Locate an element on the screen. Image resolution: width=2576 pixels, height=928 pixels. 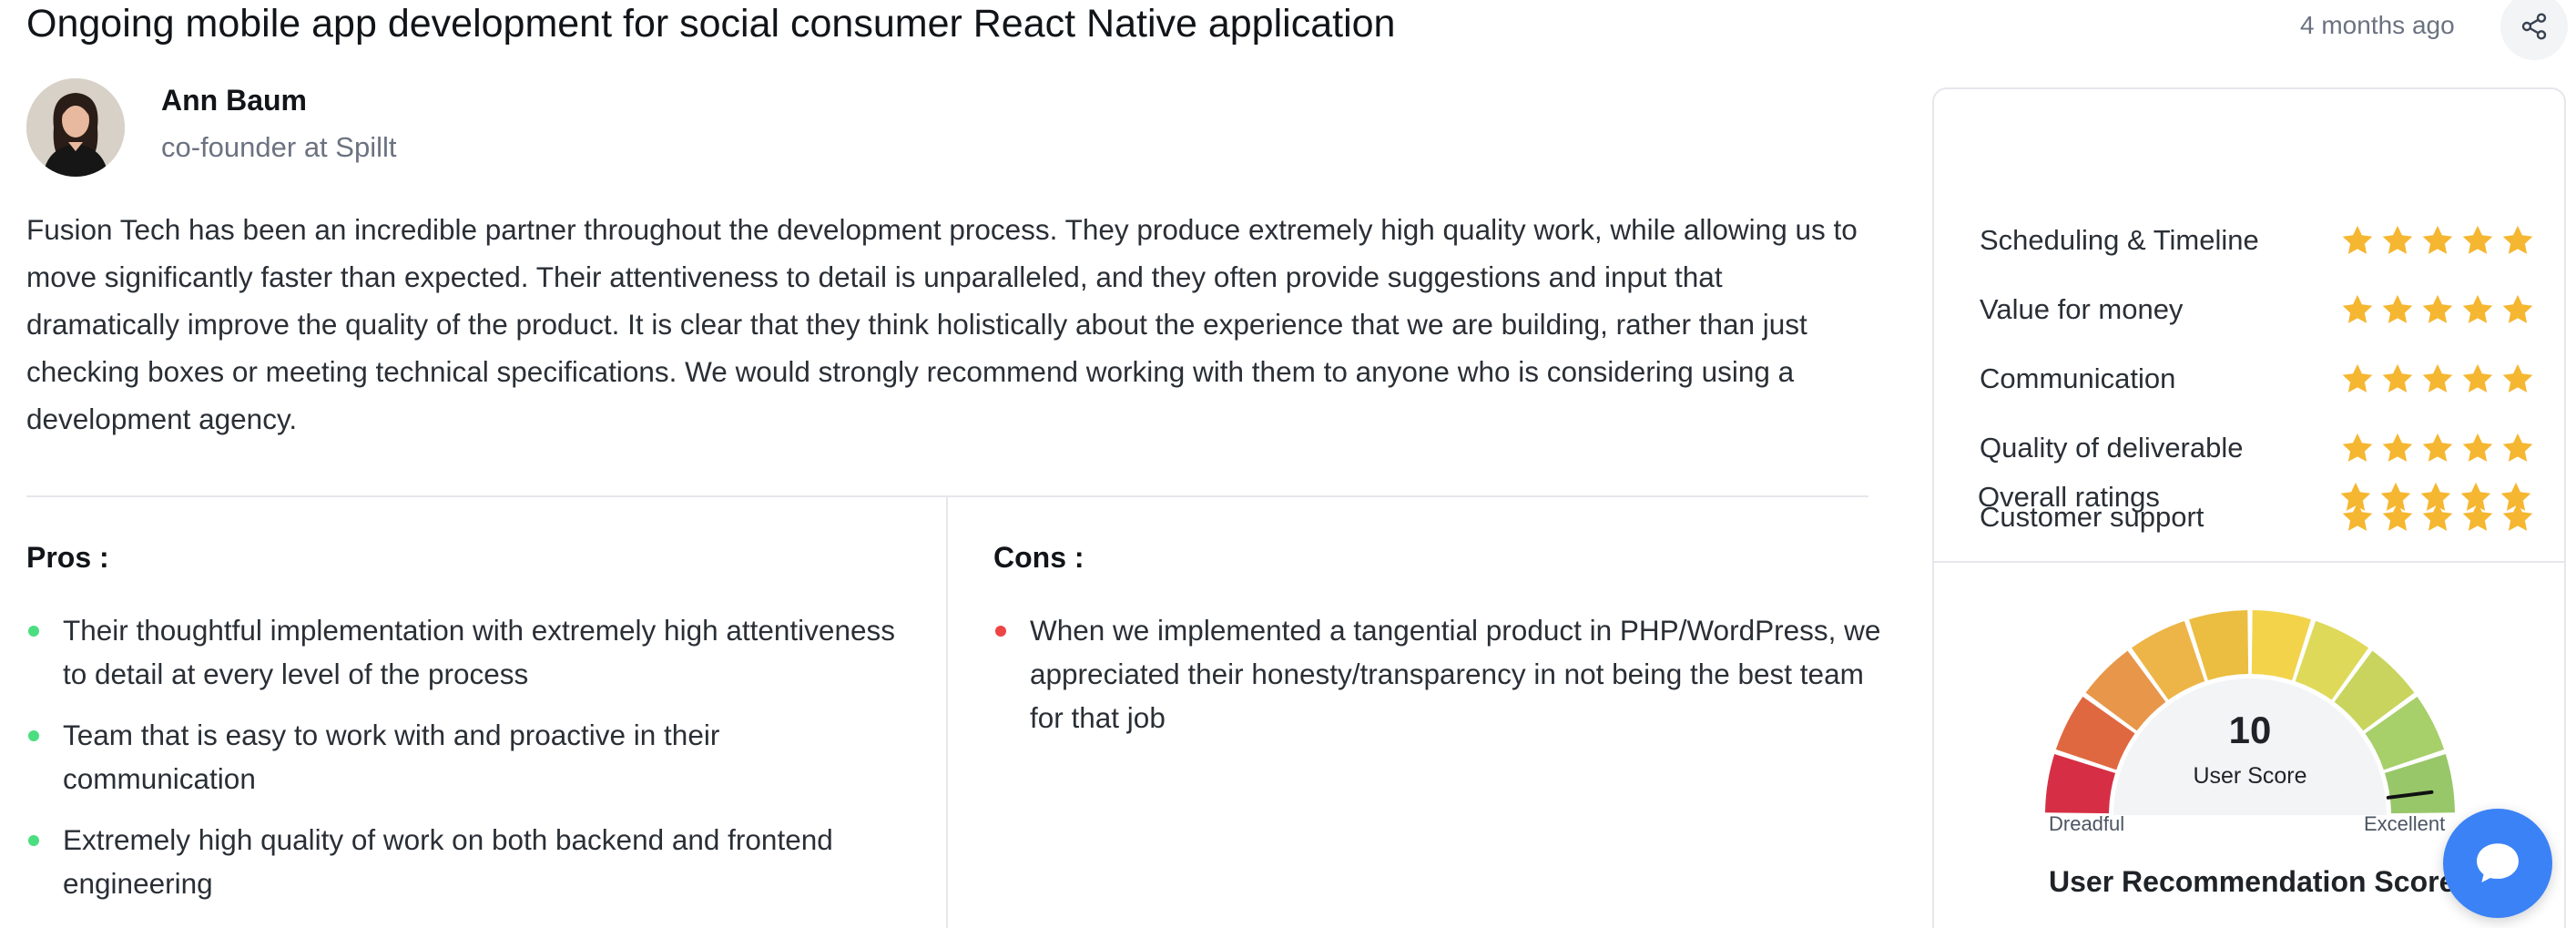
review-timestamp: 4 months ago is located at coordinates (2378, 25).